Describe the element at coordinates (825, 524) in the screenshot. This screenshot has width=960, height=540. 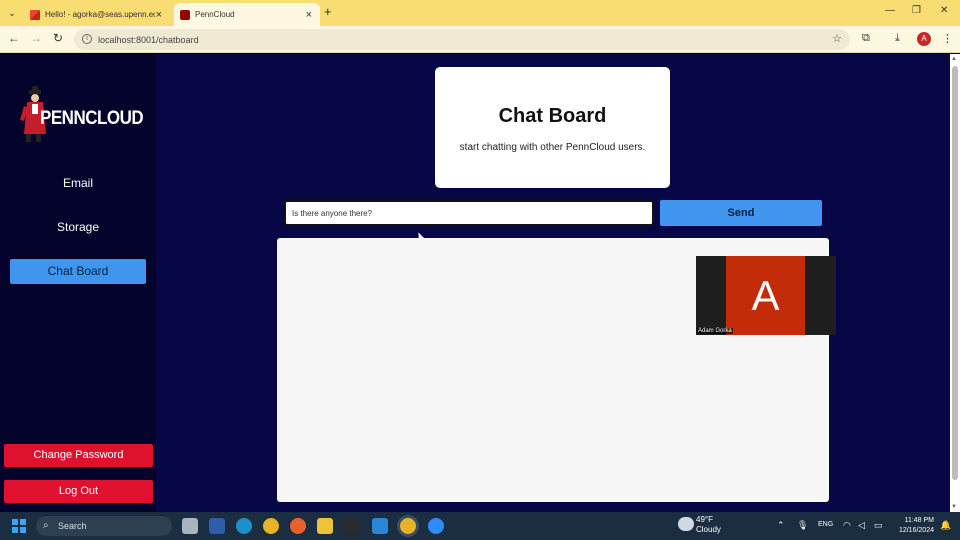
I see `language-indicator: ENG` at that location.